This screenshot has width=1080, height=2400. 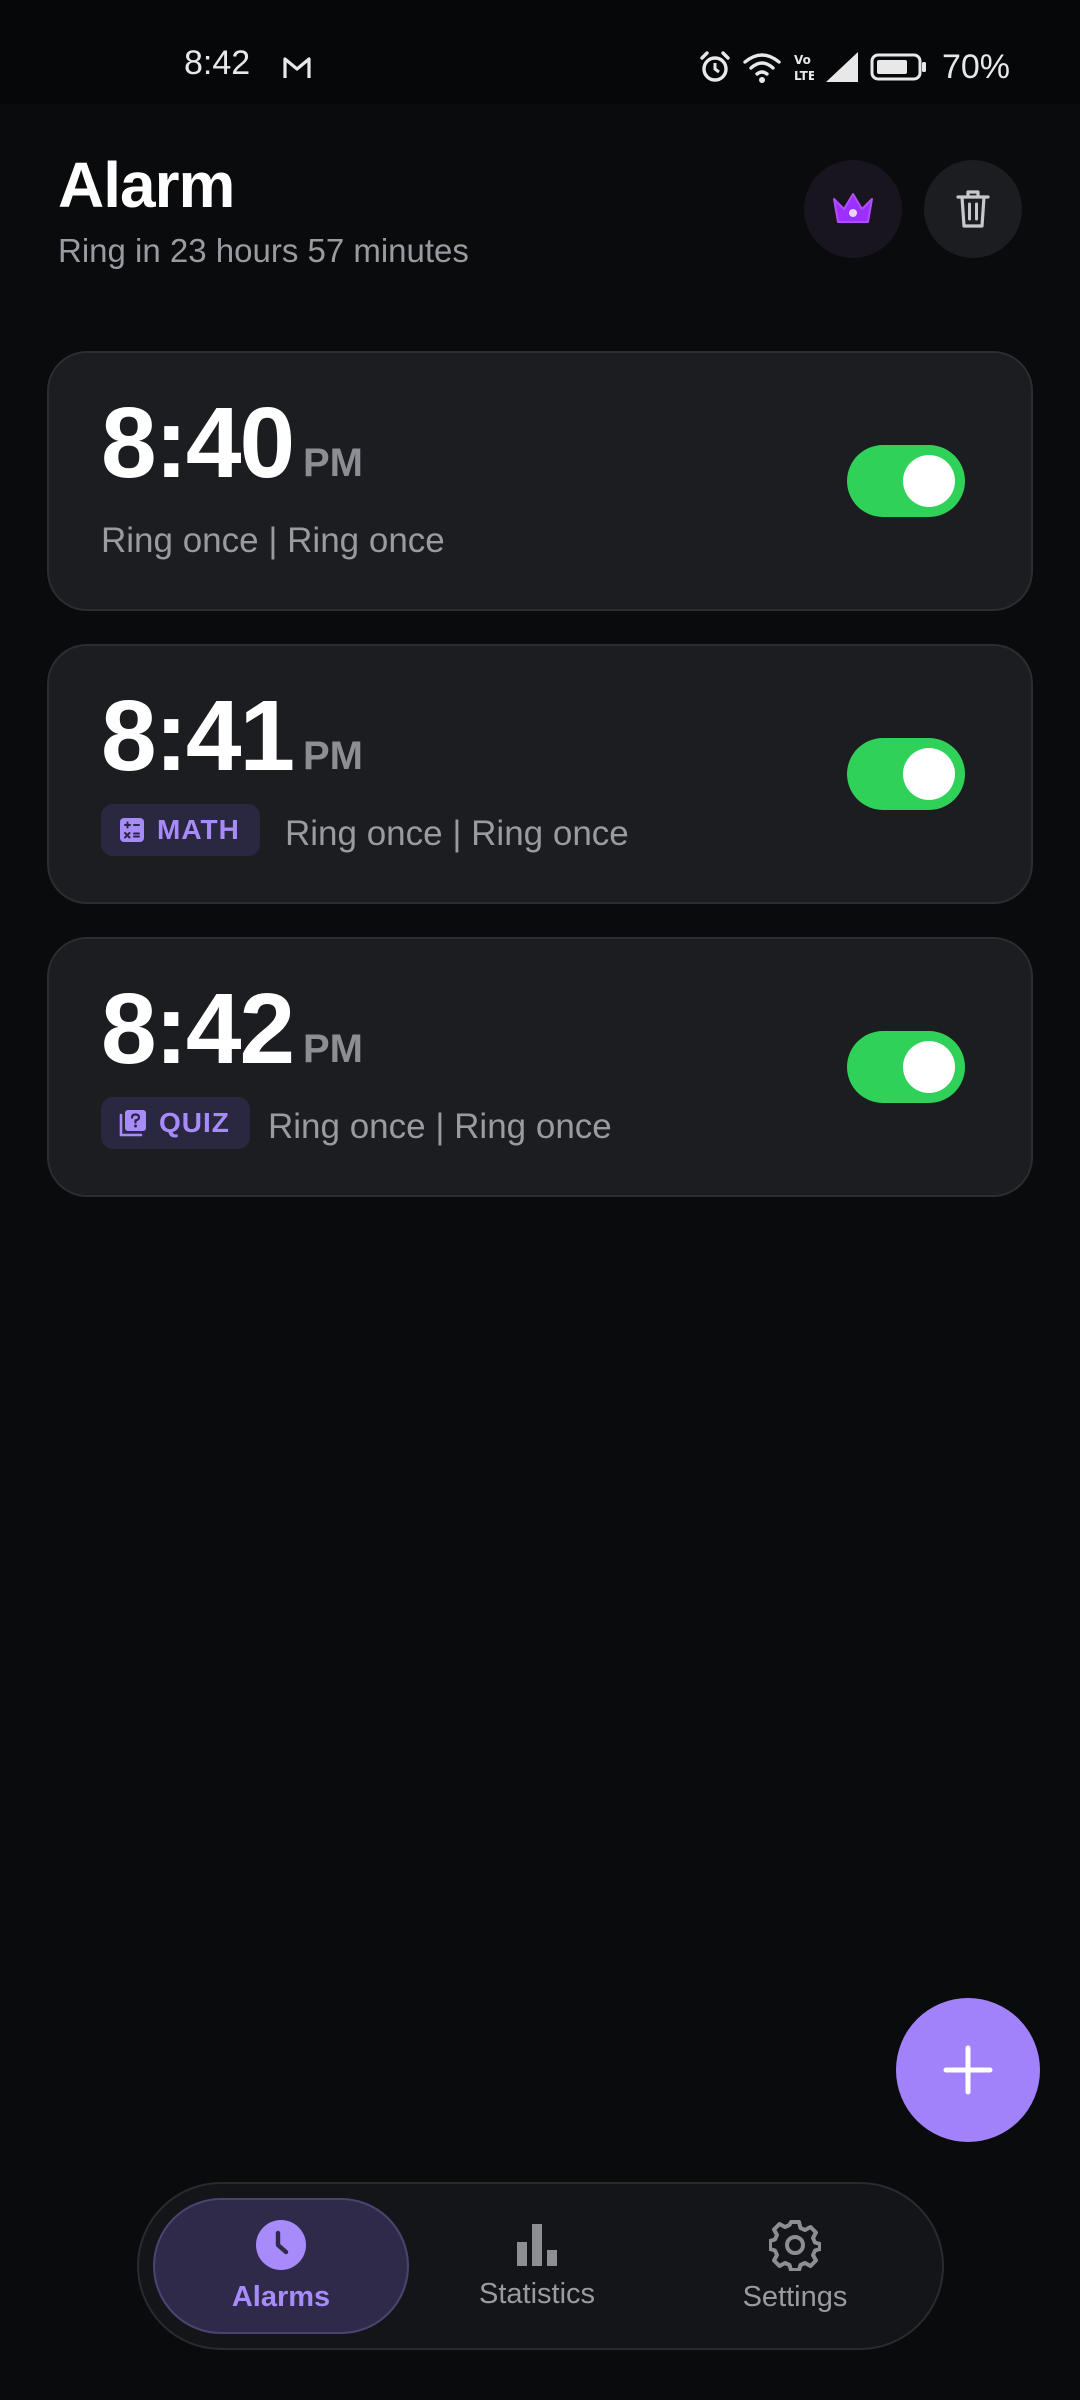 What do you see at coordinates (715, 66) in the screenshot?
I see `alarm-status-icon` at bounding box center [715, 66].